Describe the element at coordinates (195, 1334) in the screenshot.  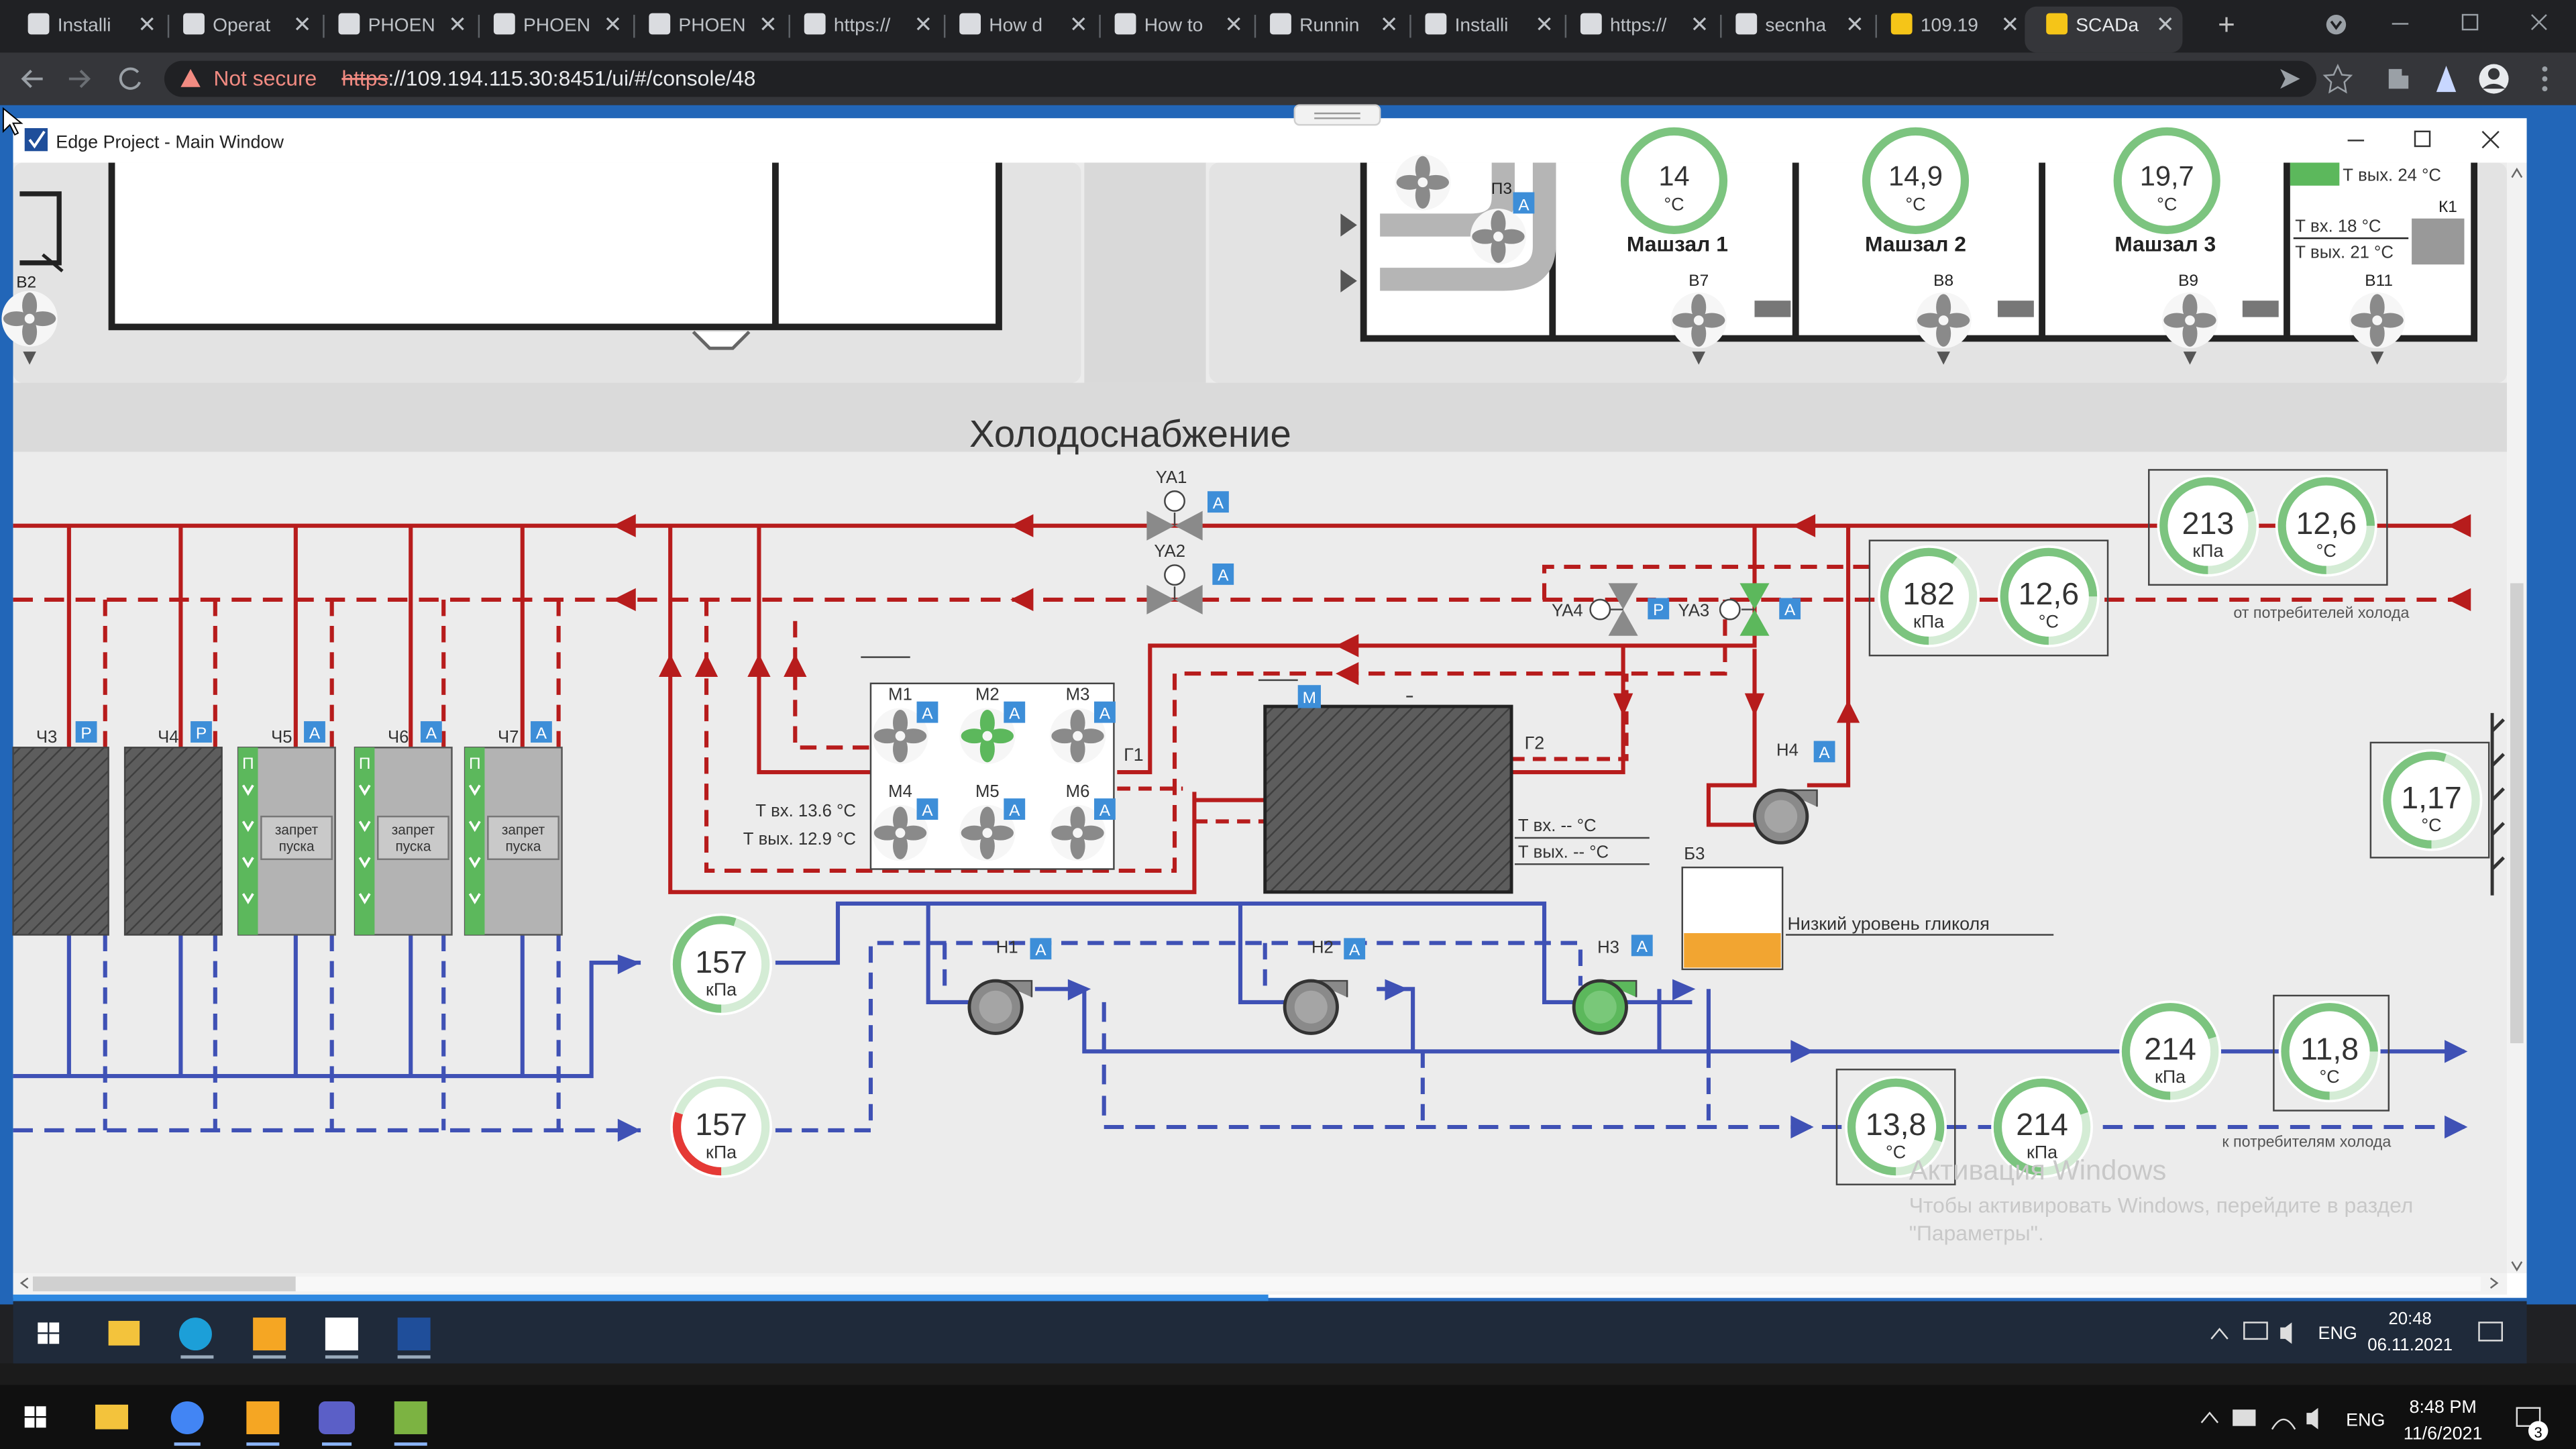
I see `edge-browser-icon` at that location.